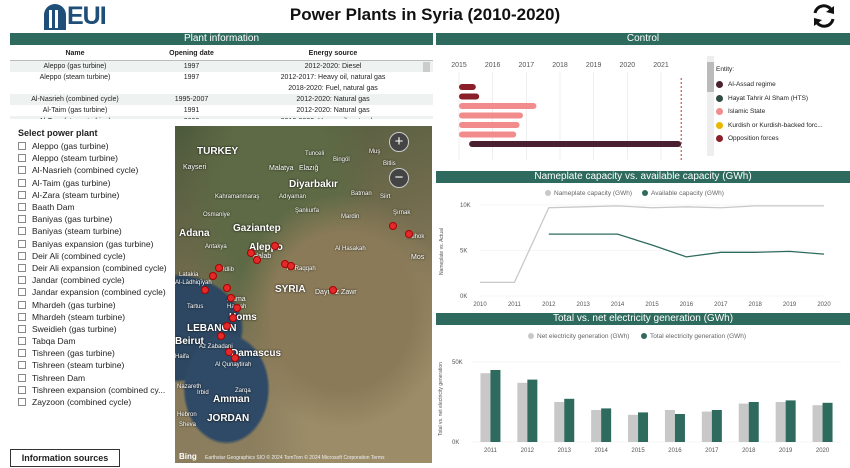 Image resolution: width=850 pixels, height=468 pixels. Describe the element at coordinates (97, 158) in the screenshot. I see `plant-checkbox-item: Aleppo (steam turbine)` at that location.